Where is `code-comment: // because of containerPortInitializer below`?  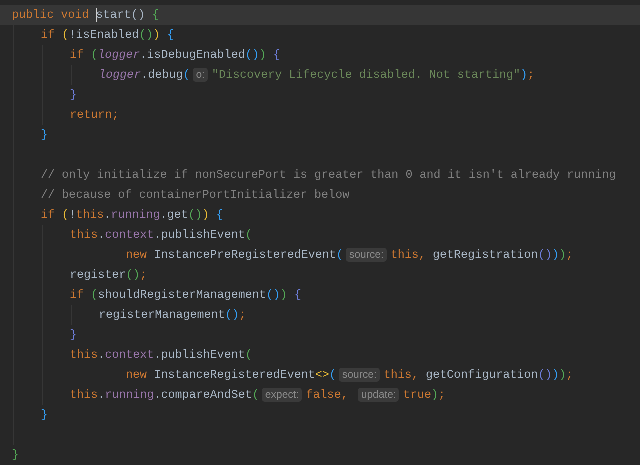 code-comment: // because of containerPortInitializer below is located at coordinates (196, 195).